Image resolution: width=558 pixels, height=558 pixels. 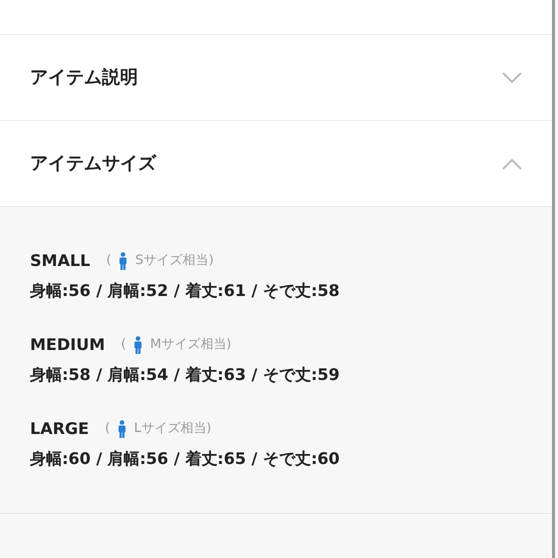 What do you see at coordinates (67, 345) in the screenshot?
I see `size-name: MEDIUM` at bounding box center [67, 345].